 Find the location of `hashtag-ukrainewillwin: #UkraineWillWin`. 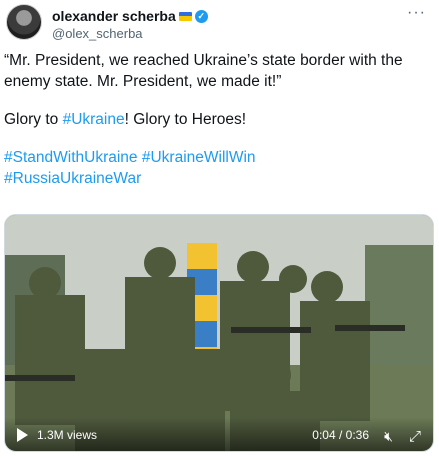

hashtag-ukrainewillwin: #UkraineWillWin is located at coordinates (199, 157).